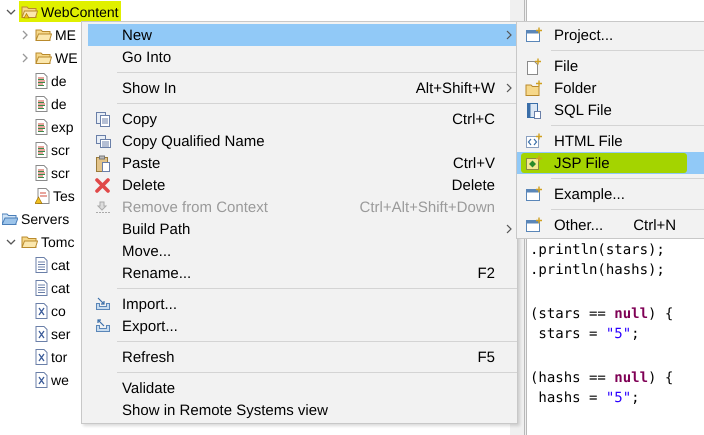 Image resolution: width=704 pixels, height=435 pixels. Describe the element at coordinates (610, 141) in the screenshot. I see `menu-item: HTML File` at that location.